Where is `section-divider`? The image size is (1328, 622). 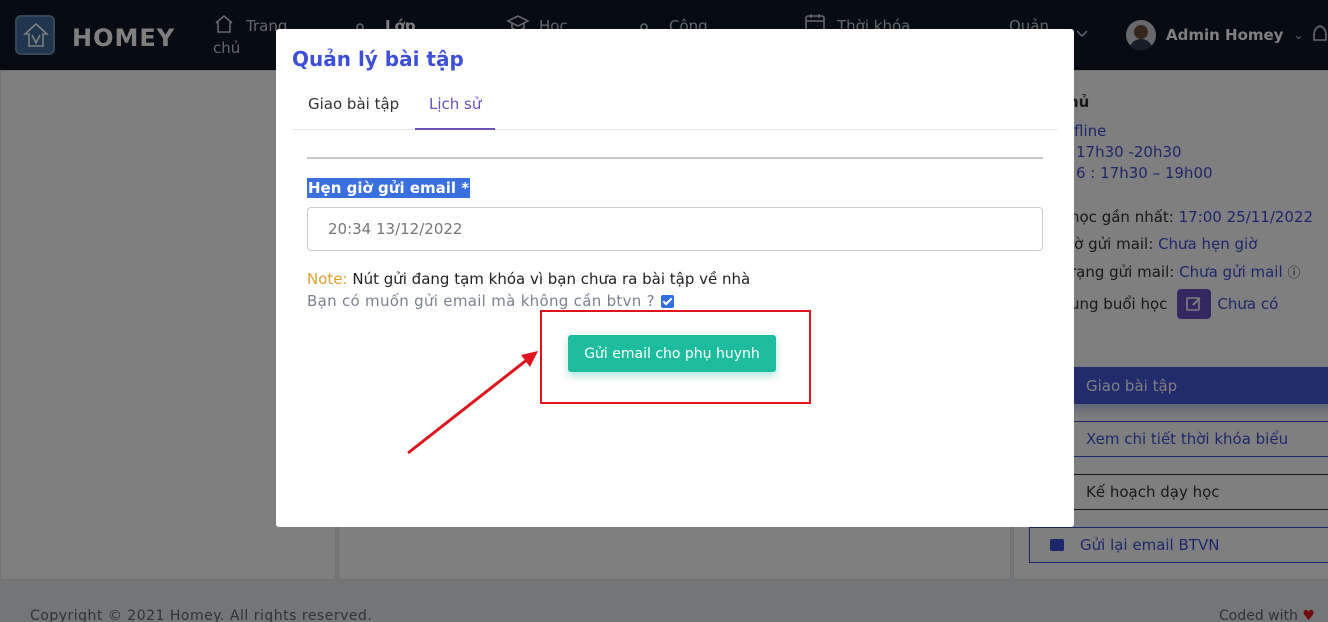 section-divider is located at coordinates (675, 158).